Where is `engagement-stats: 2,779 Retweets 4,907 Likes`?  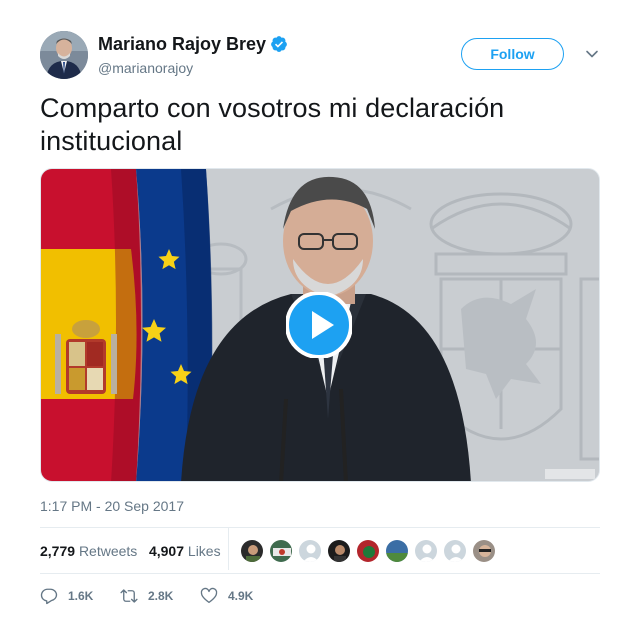 engagement-stats: 2,779 Retweets 4,907 Likes is located at coordinates (130, 551).